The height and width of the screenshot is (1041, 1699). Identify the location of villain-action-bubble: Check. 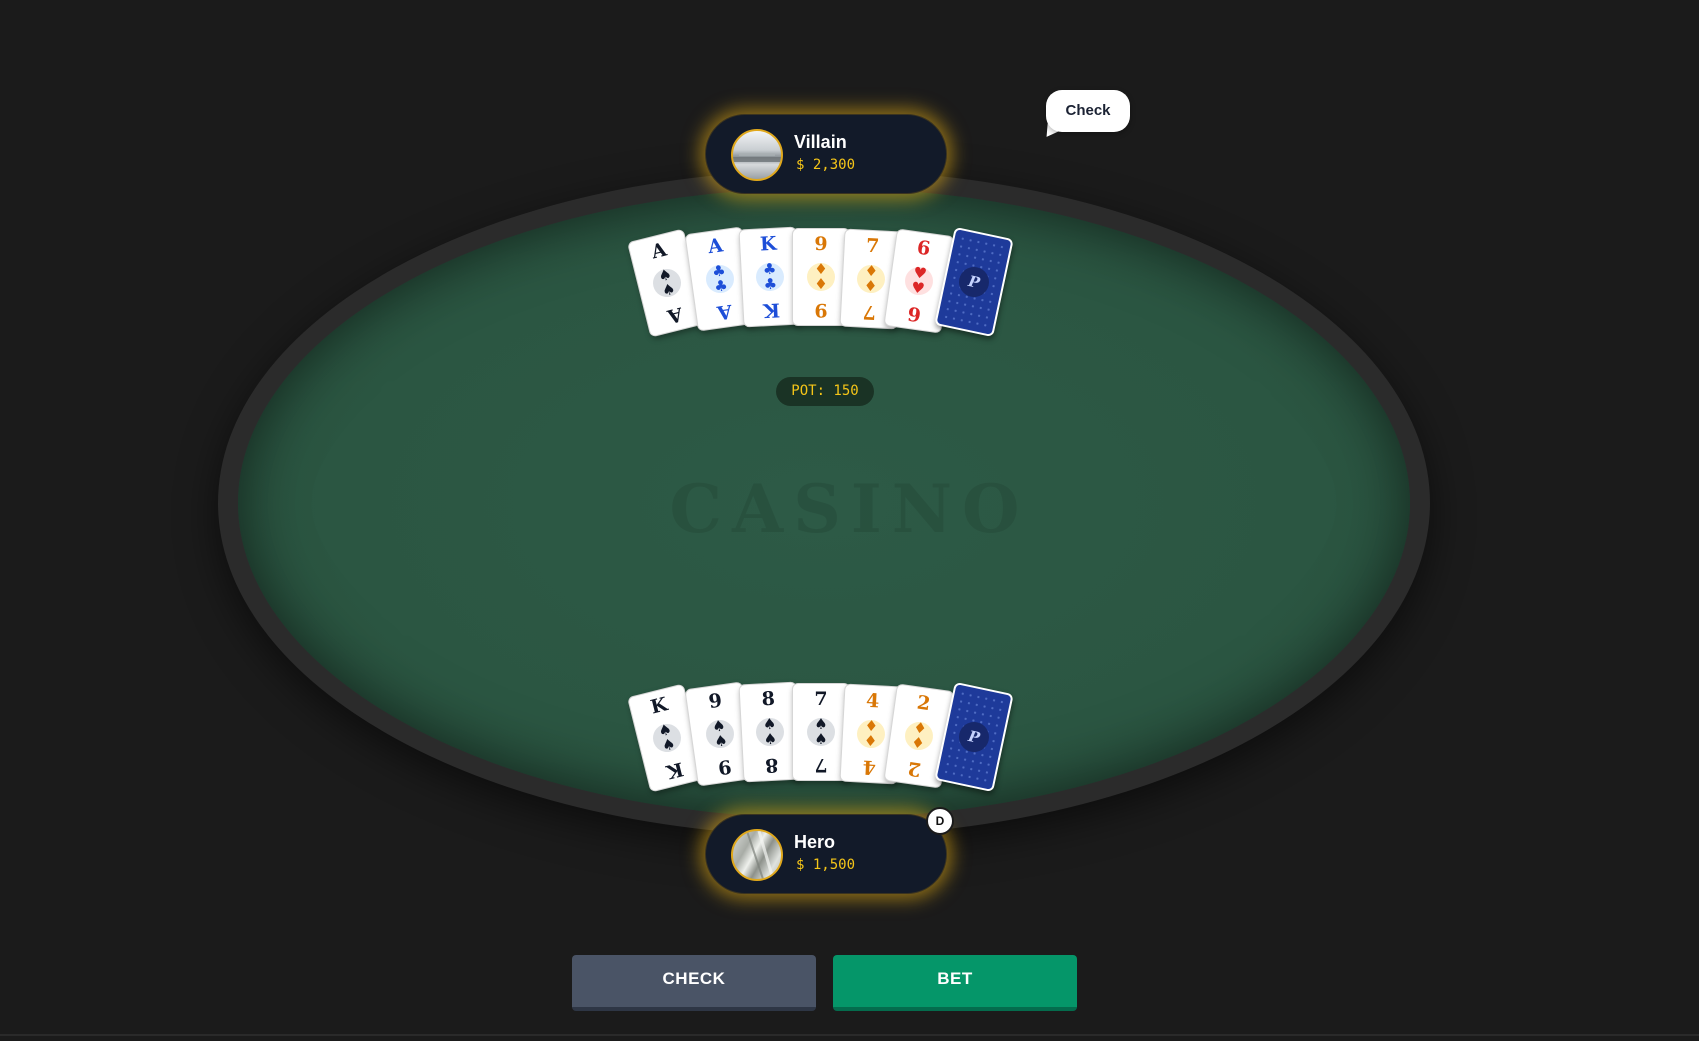
(1088, 111).